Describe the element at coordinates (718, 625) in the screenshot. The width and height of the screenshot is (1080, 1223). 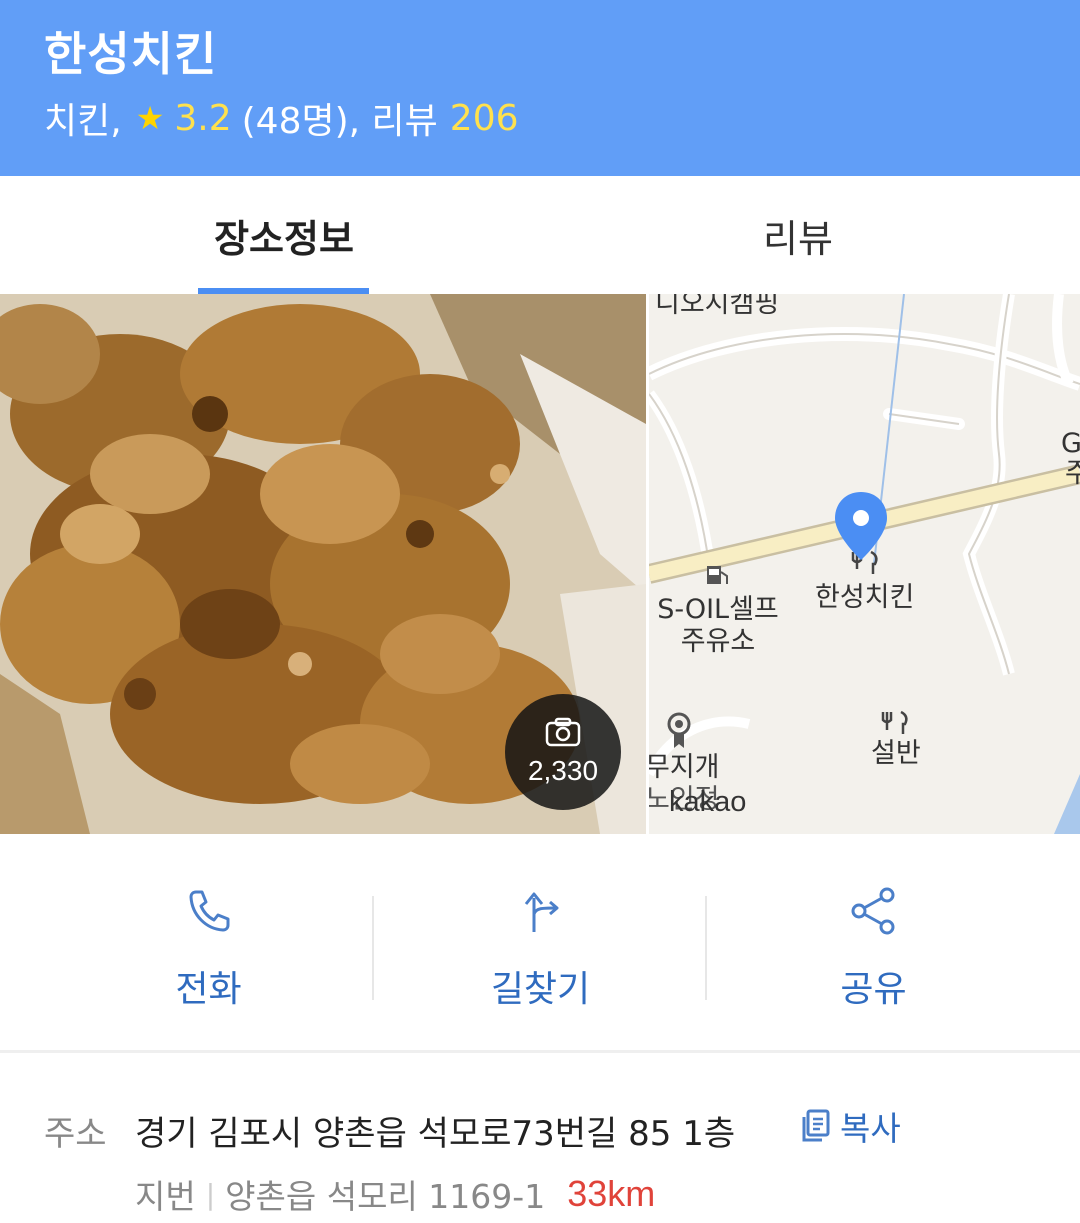
I see `map-label-gas-station: S-OIL셀프 주유소` at that location.